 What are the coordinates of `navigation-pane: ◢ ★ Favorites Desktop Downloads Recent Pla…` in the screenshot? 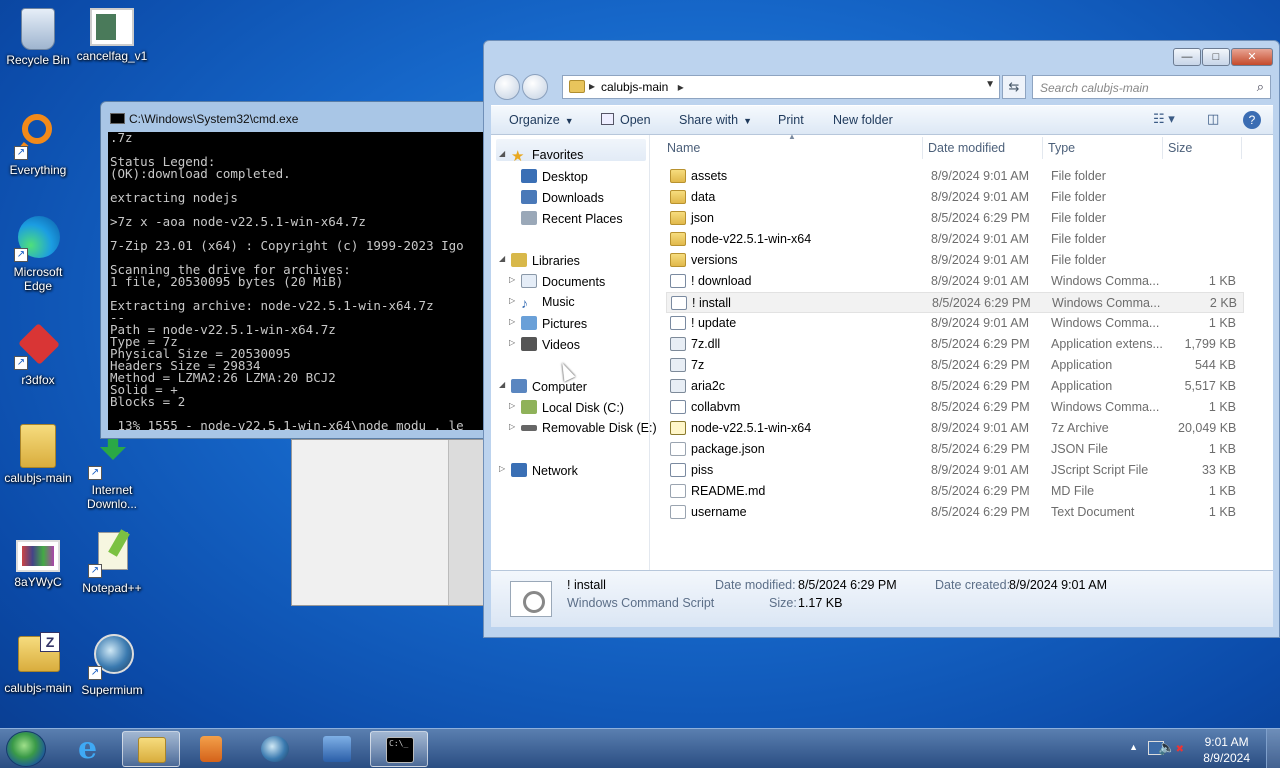 It's located at (574, 352).